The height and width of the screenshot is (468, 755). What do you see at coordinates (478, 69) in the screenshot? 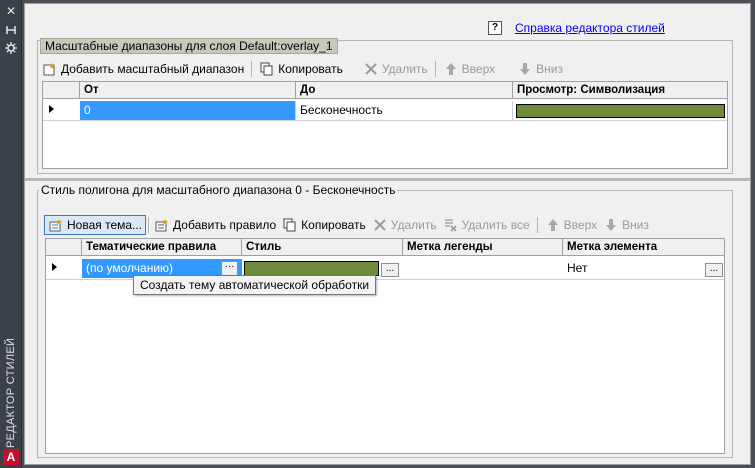
I see `move-up-range-label: Вверх` at bounding box center [478, 69].